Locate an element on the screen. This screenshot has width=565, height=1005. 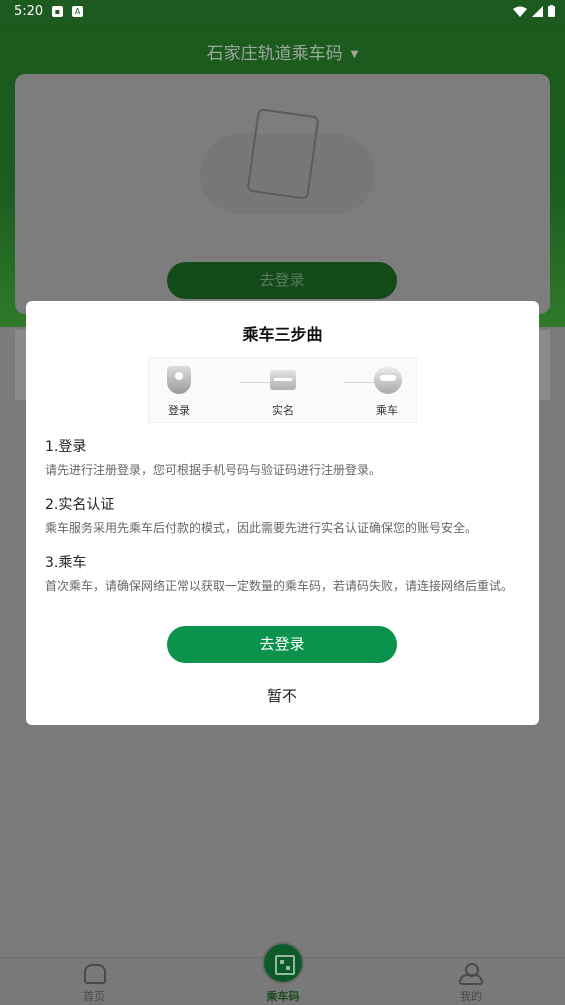
nav-me-label: 我的 is located at coordinates (471, 996).